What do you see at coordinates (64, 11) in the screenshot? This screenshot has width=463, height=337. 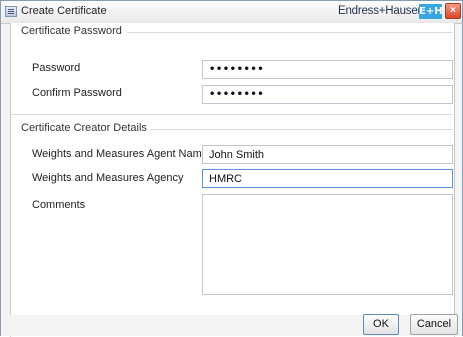 I see `window-title: Create Certificate` at bounding box center [64, 11].